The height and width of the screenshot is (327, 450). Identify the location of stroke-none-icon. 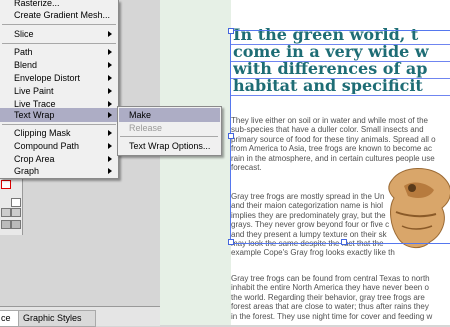
(16, 202).